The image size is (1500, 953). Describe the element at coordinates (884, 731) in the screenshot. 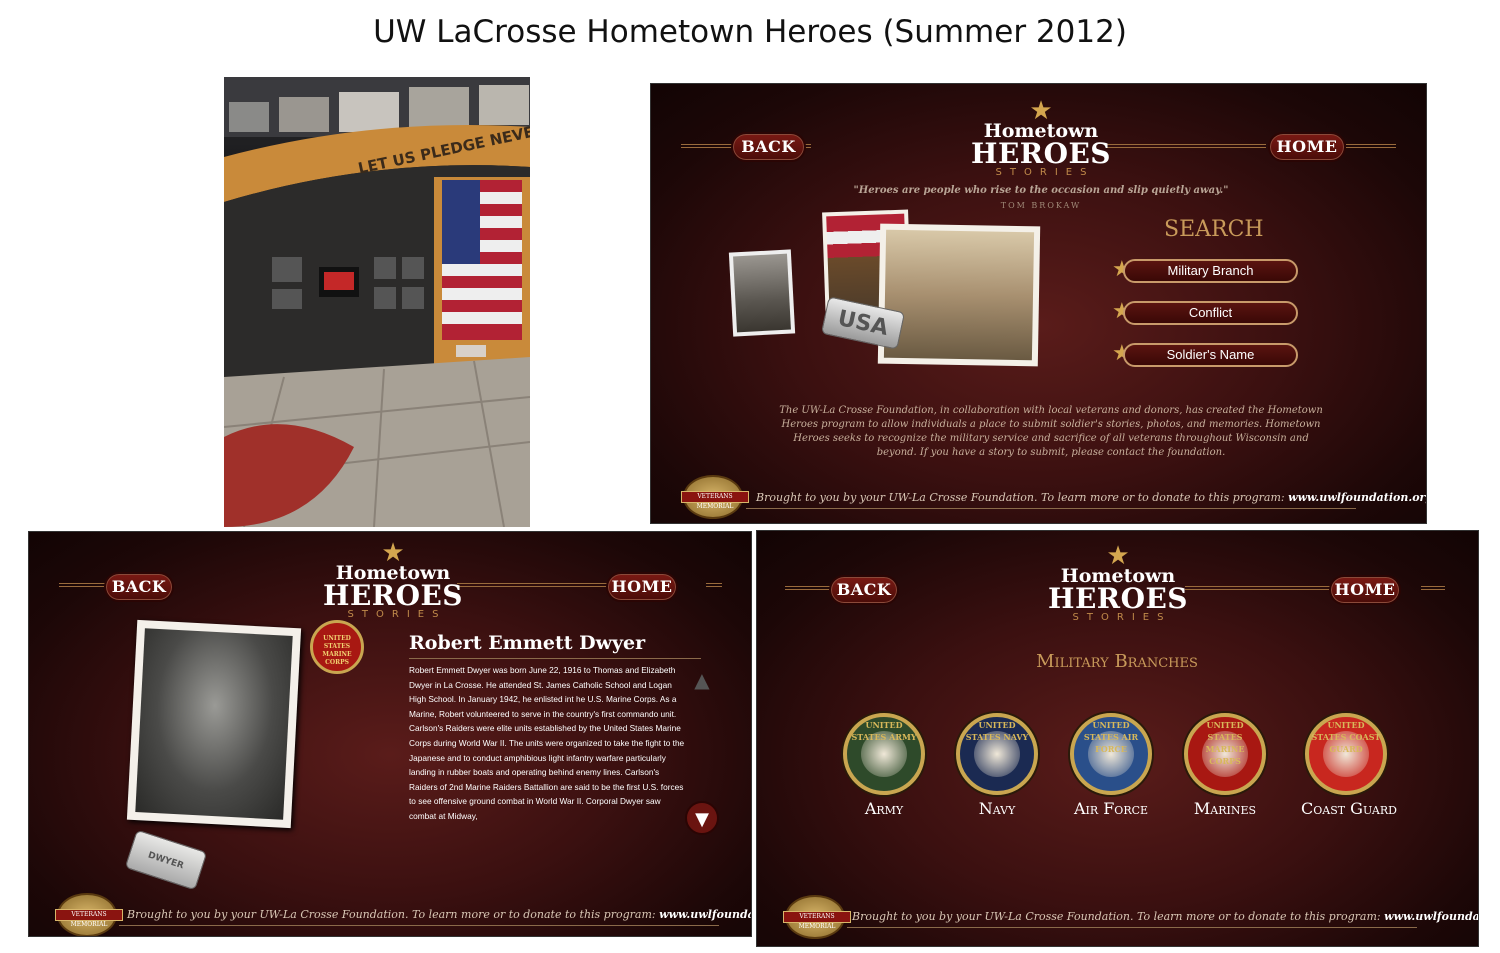

I see `branch-emblem-text: UNITED STATES ARMY` at that location.